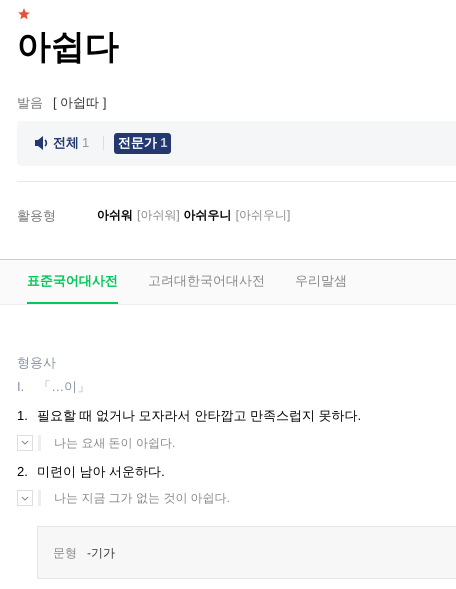 This screenshot has width=456, height=589. I want to click on pattern-label: 문형, so click(65, 553).